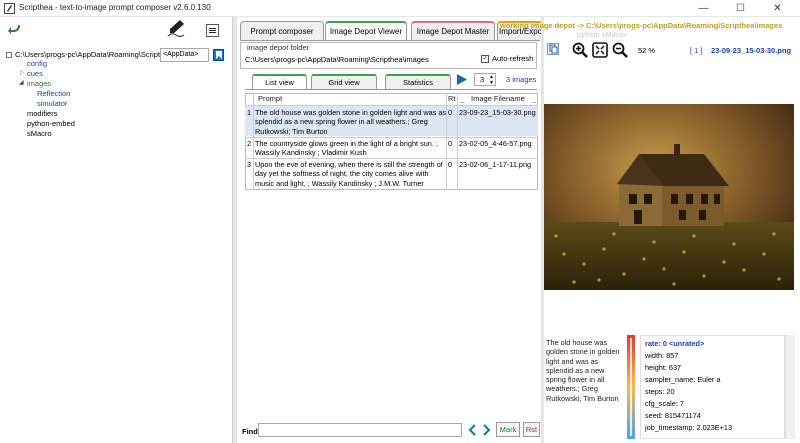 The width and height of the screenshot is (800, 443). What do you see at coordinates (344, 81) in the screenshot?
I see `subtab-grid-view: Grid view` at bounding box center [344, 81].